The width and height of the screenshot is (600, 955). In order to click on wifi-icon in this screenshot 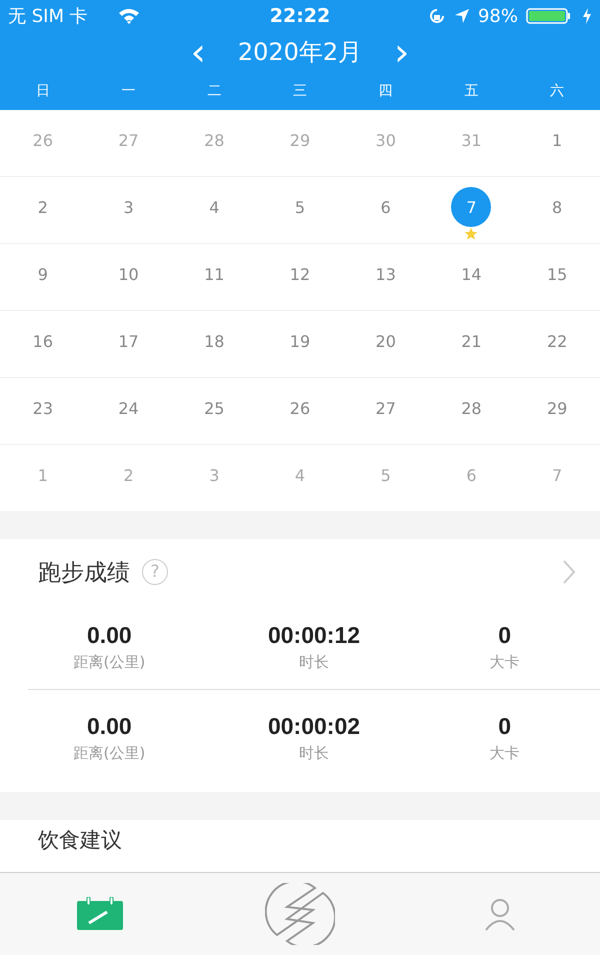, I will do `click(129, 16)`.